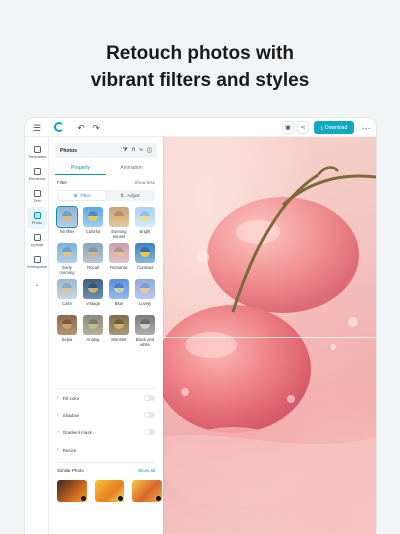  I want to click on segment-adjust: ⇅ Adjust, so click(130, 195).